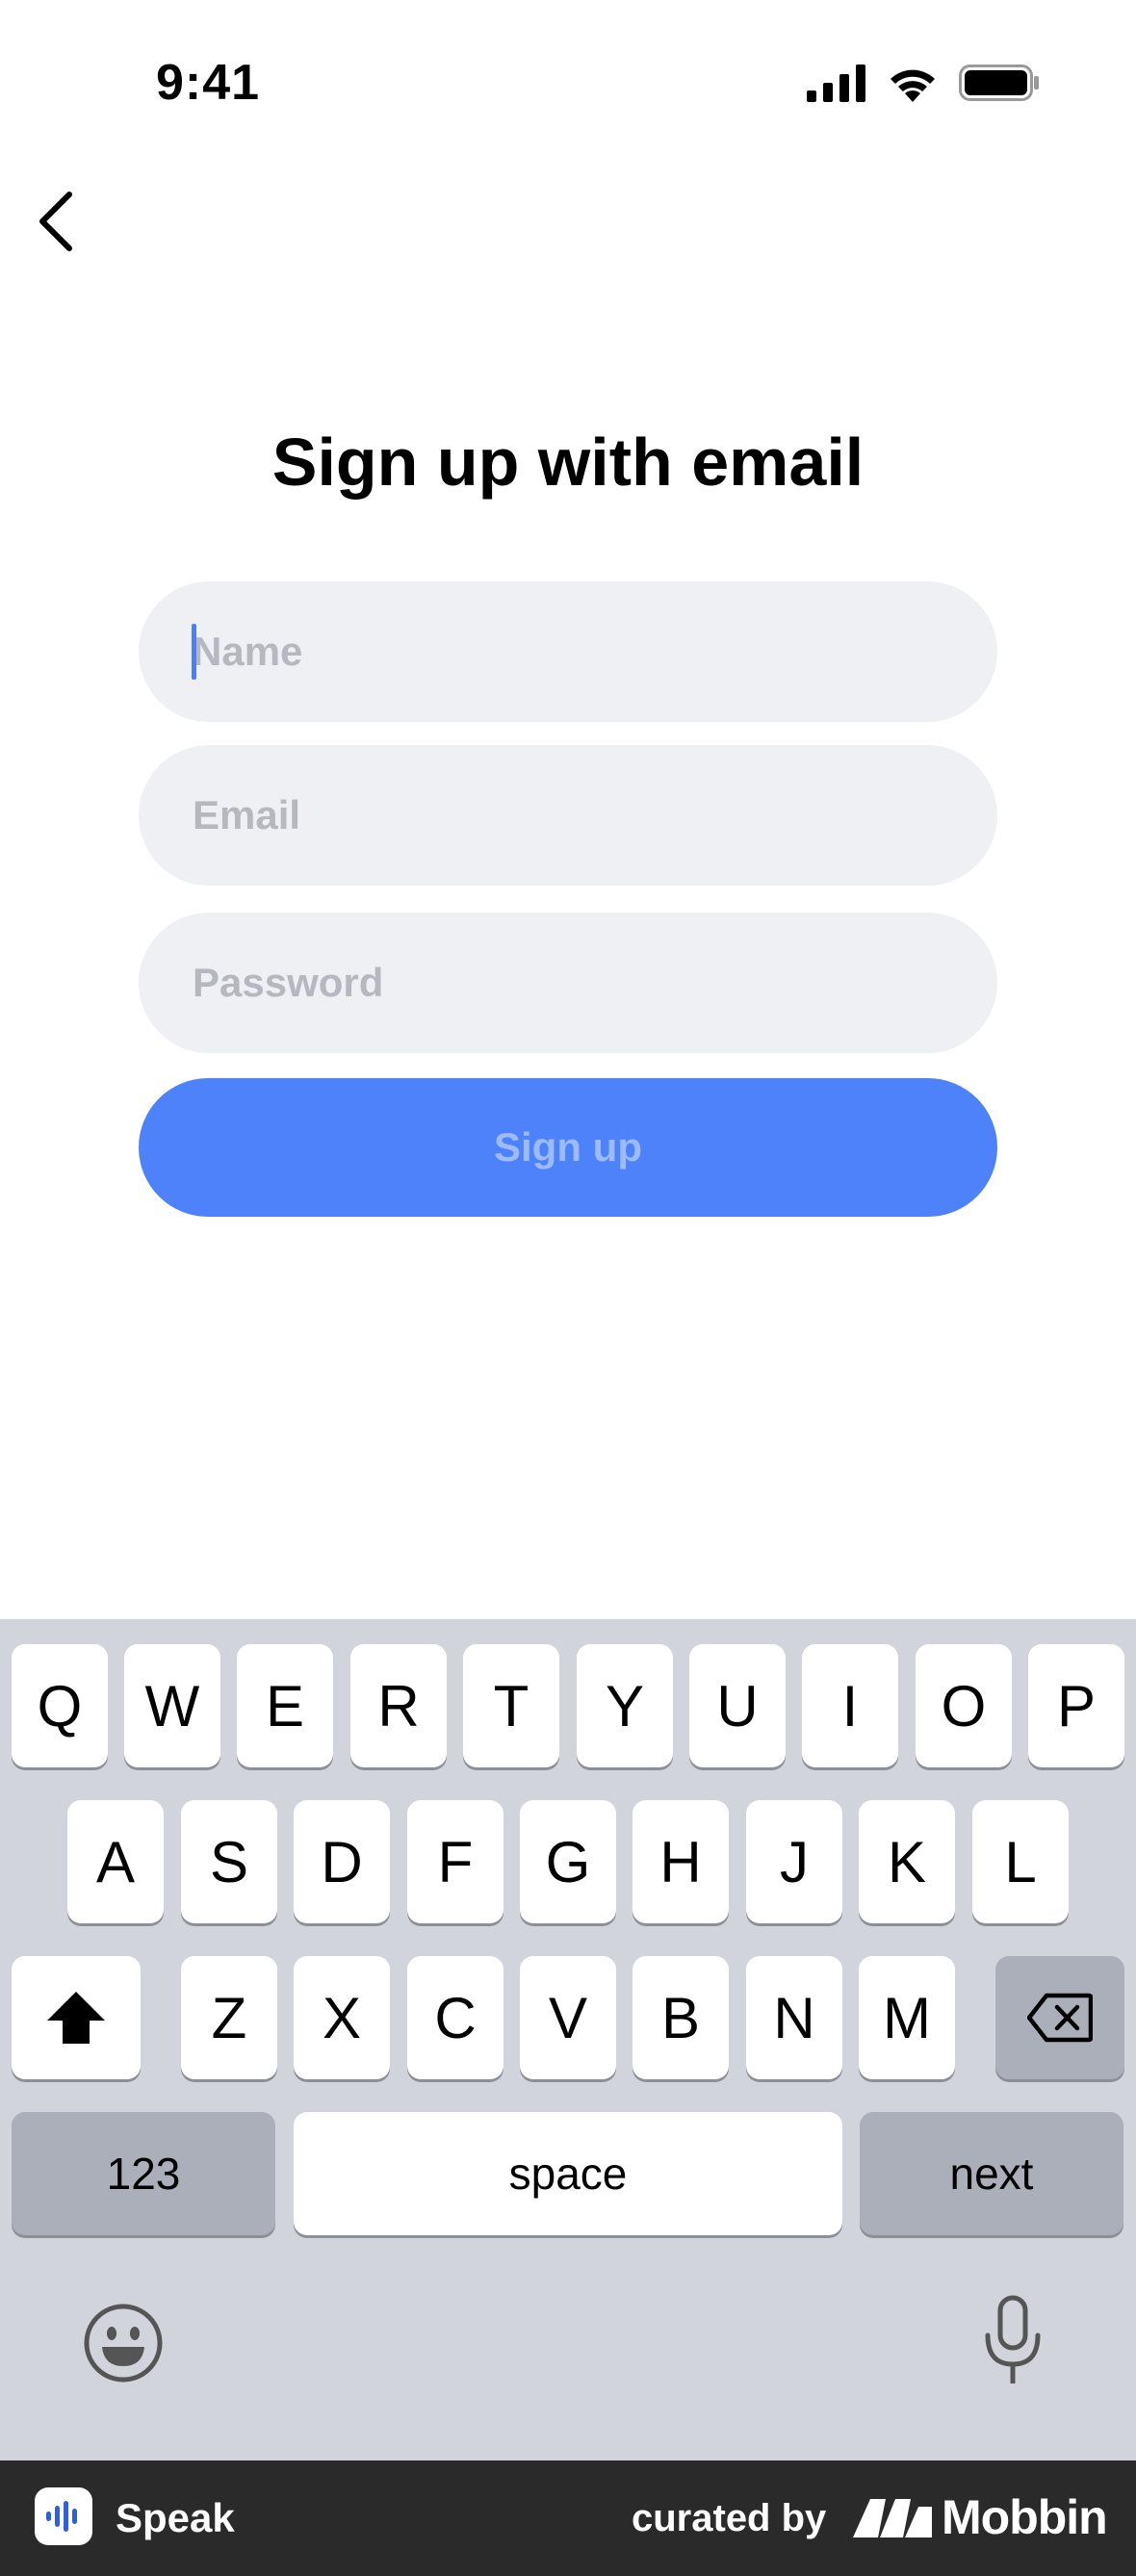  What do you see at coordinates (1025, 2517) in the screenshot?
I see `footer-brand: Mobbin` at bounding box center [1025, 2517].